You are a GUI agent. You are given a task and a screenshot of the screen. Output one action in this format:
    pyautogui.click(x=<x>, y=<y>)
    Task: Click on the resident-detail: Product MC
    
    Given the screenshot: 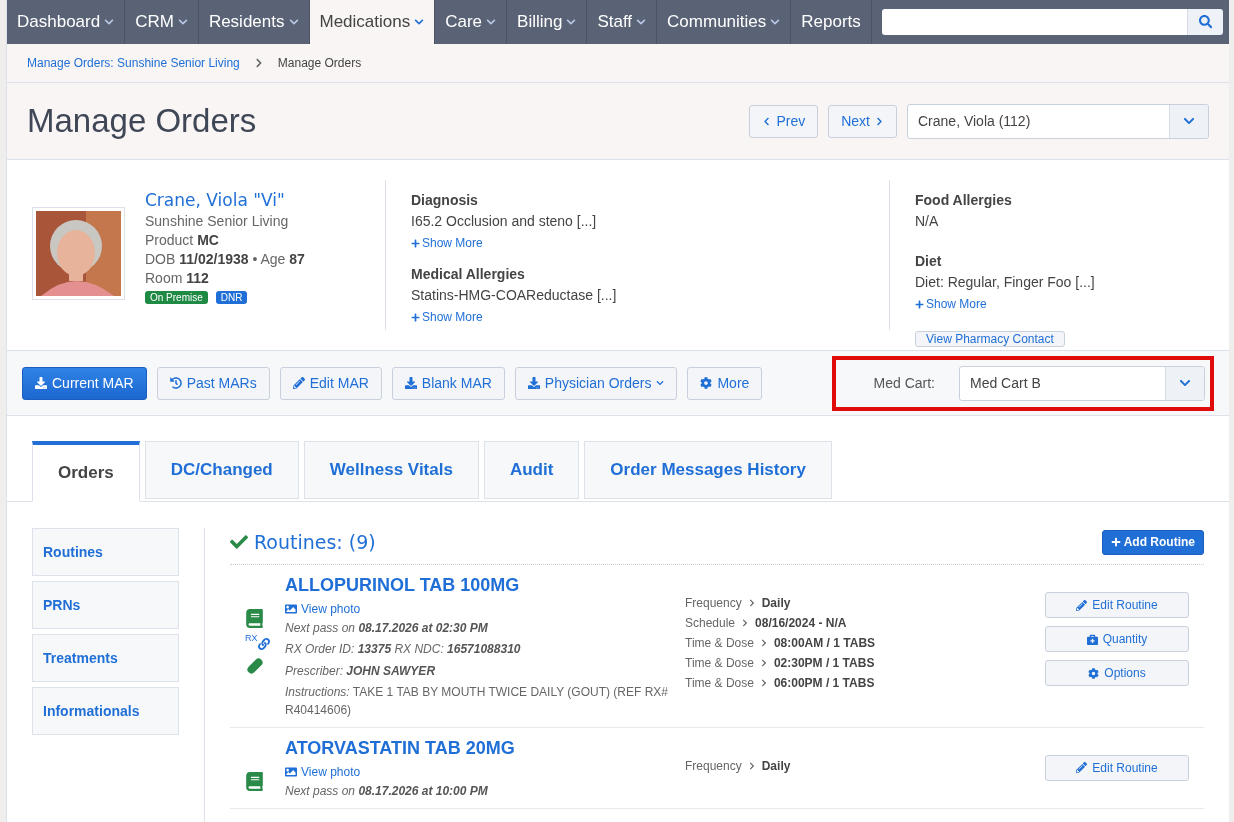 What is the action you would take?
    pyautogui.click(x=182, y=240)
    